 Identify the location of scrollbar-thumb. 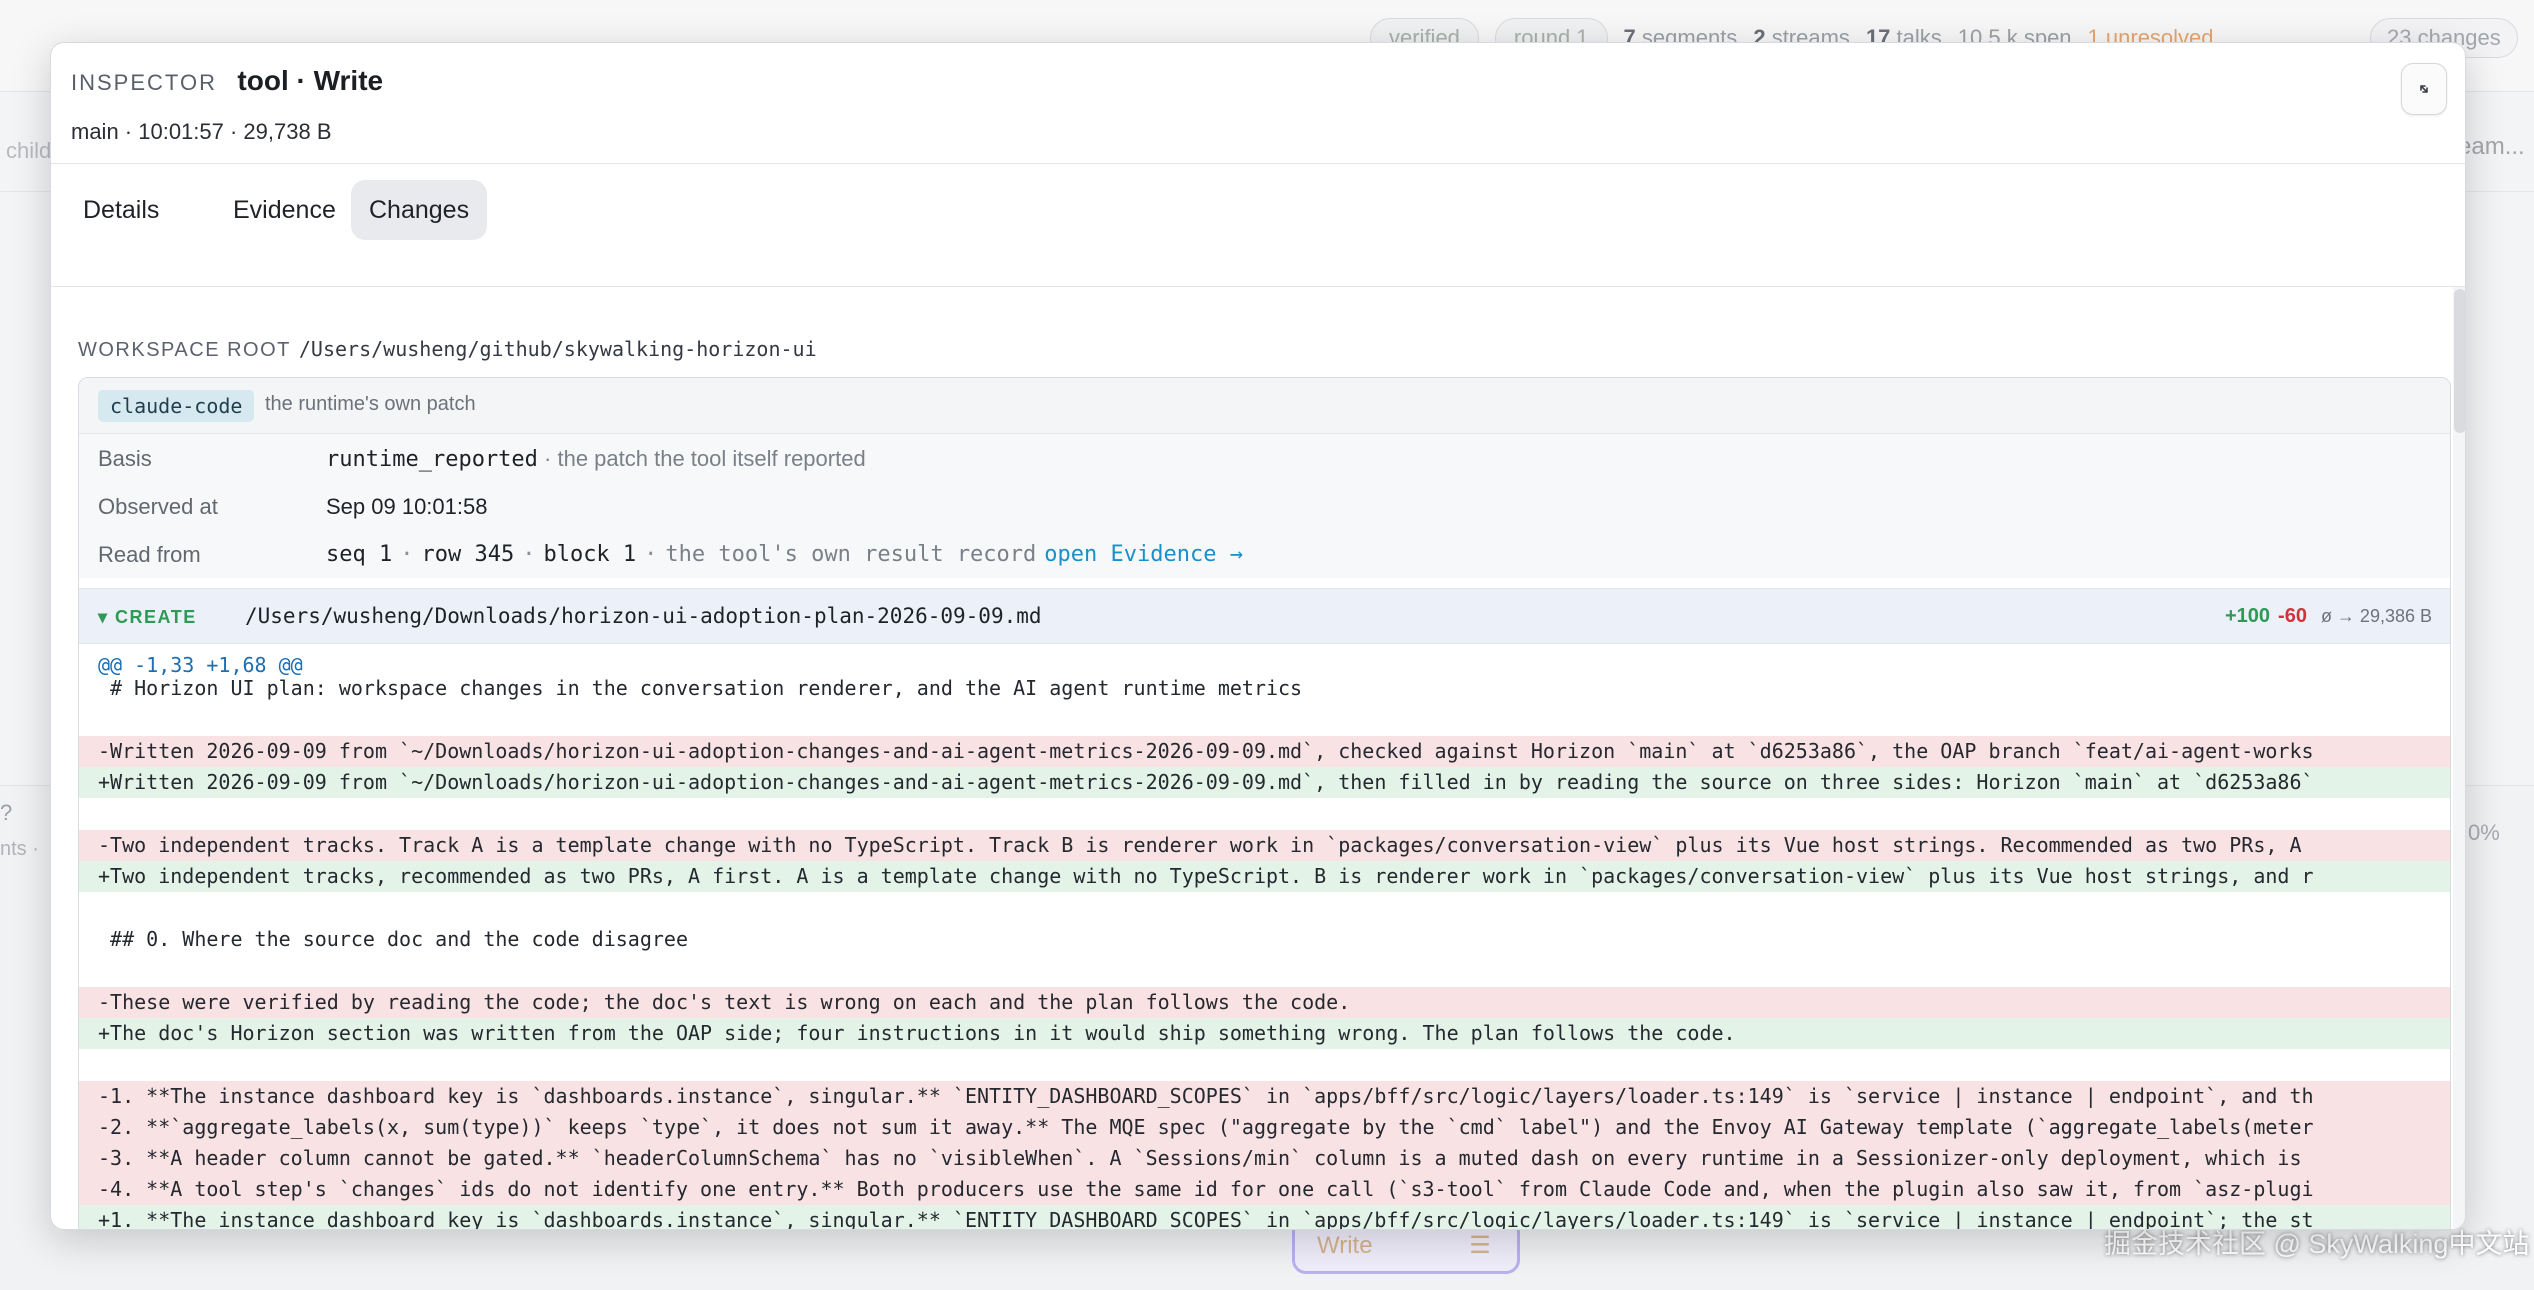
(2459, 361).